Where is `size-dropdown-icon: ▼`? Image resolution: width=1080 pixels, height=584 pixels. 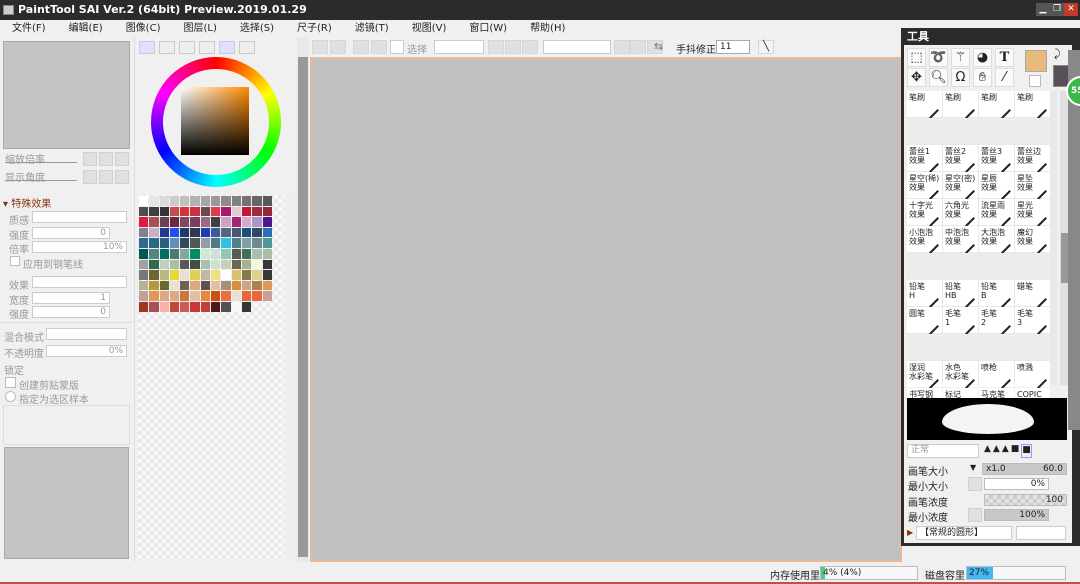 size-dropdown-icon: ▼ is located at coordinates (973, 467).